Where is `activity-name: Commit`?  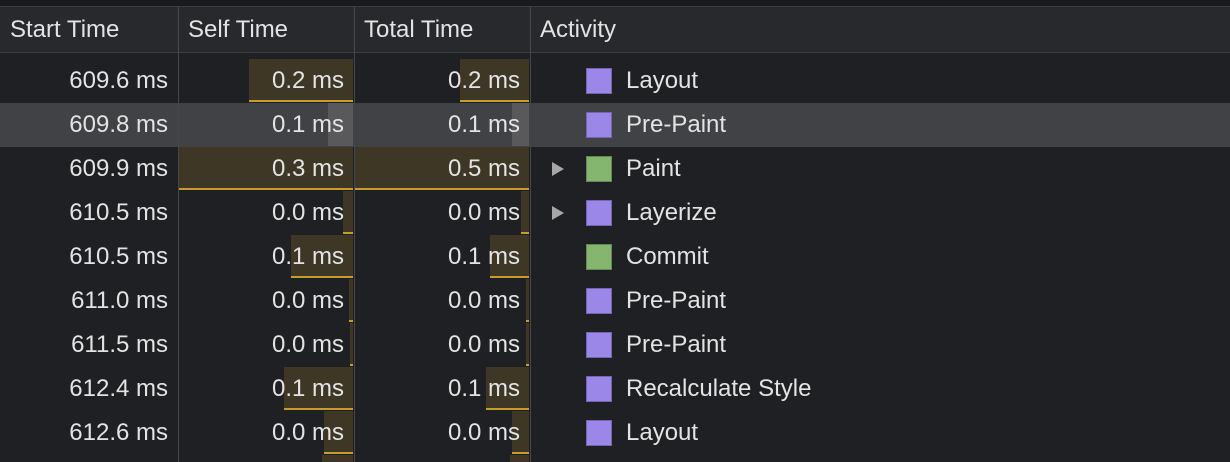
activity-name: Commit is located at coordinates (667, 256).